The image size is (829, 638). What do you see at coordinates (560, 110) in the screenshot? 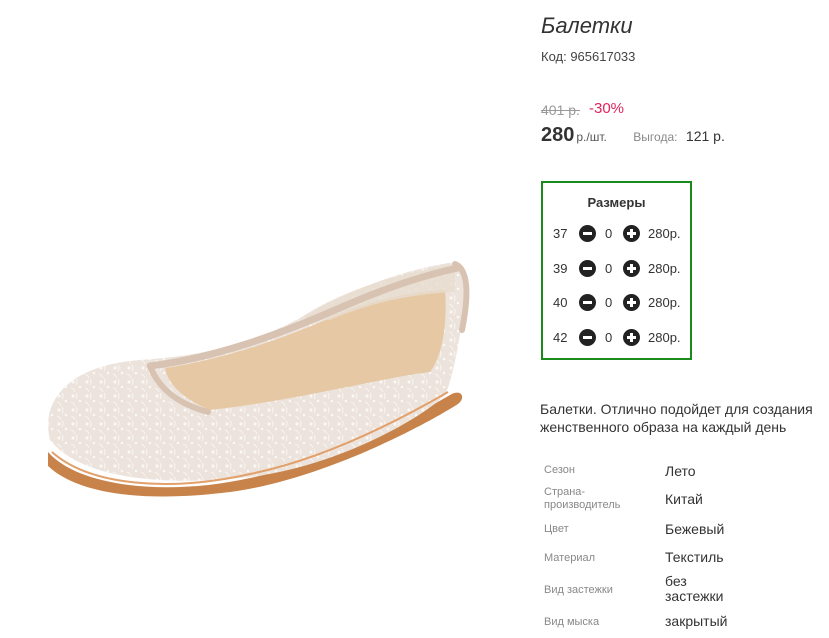
I see `old-price: 401 р.` at bounding box center [560, 110].